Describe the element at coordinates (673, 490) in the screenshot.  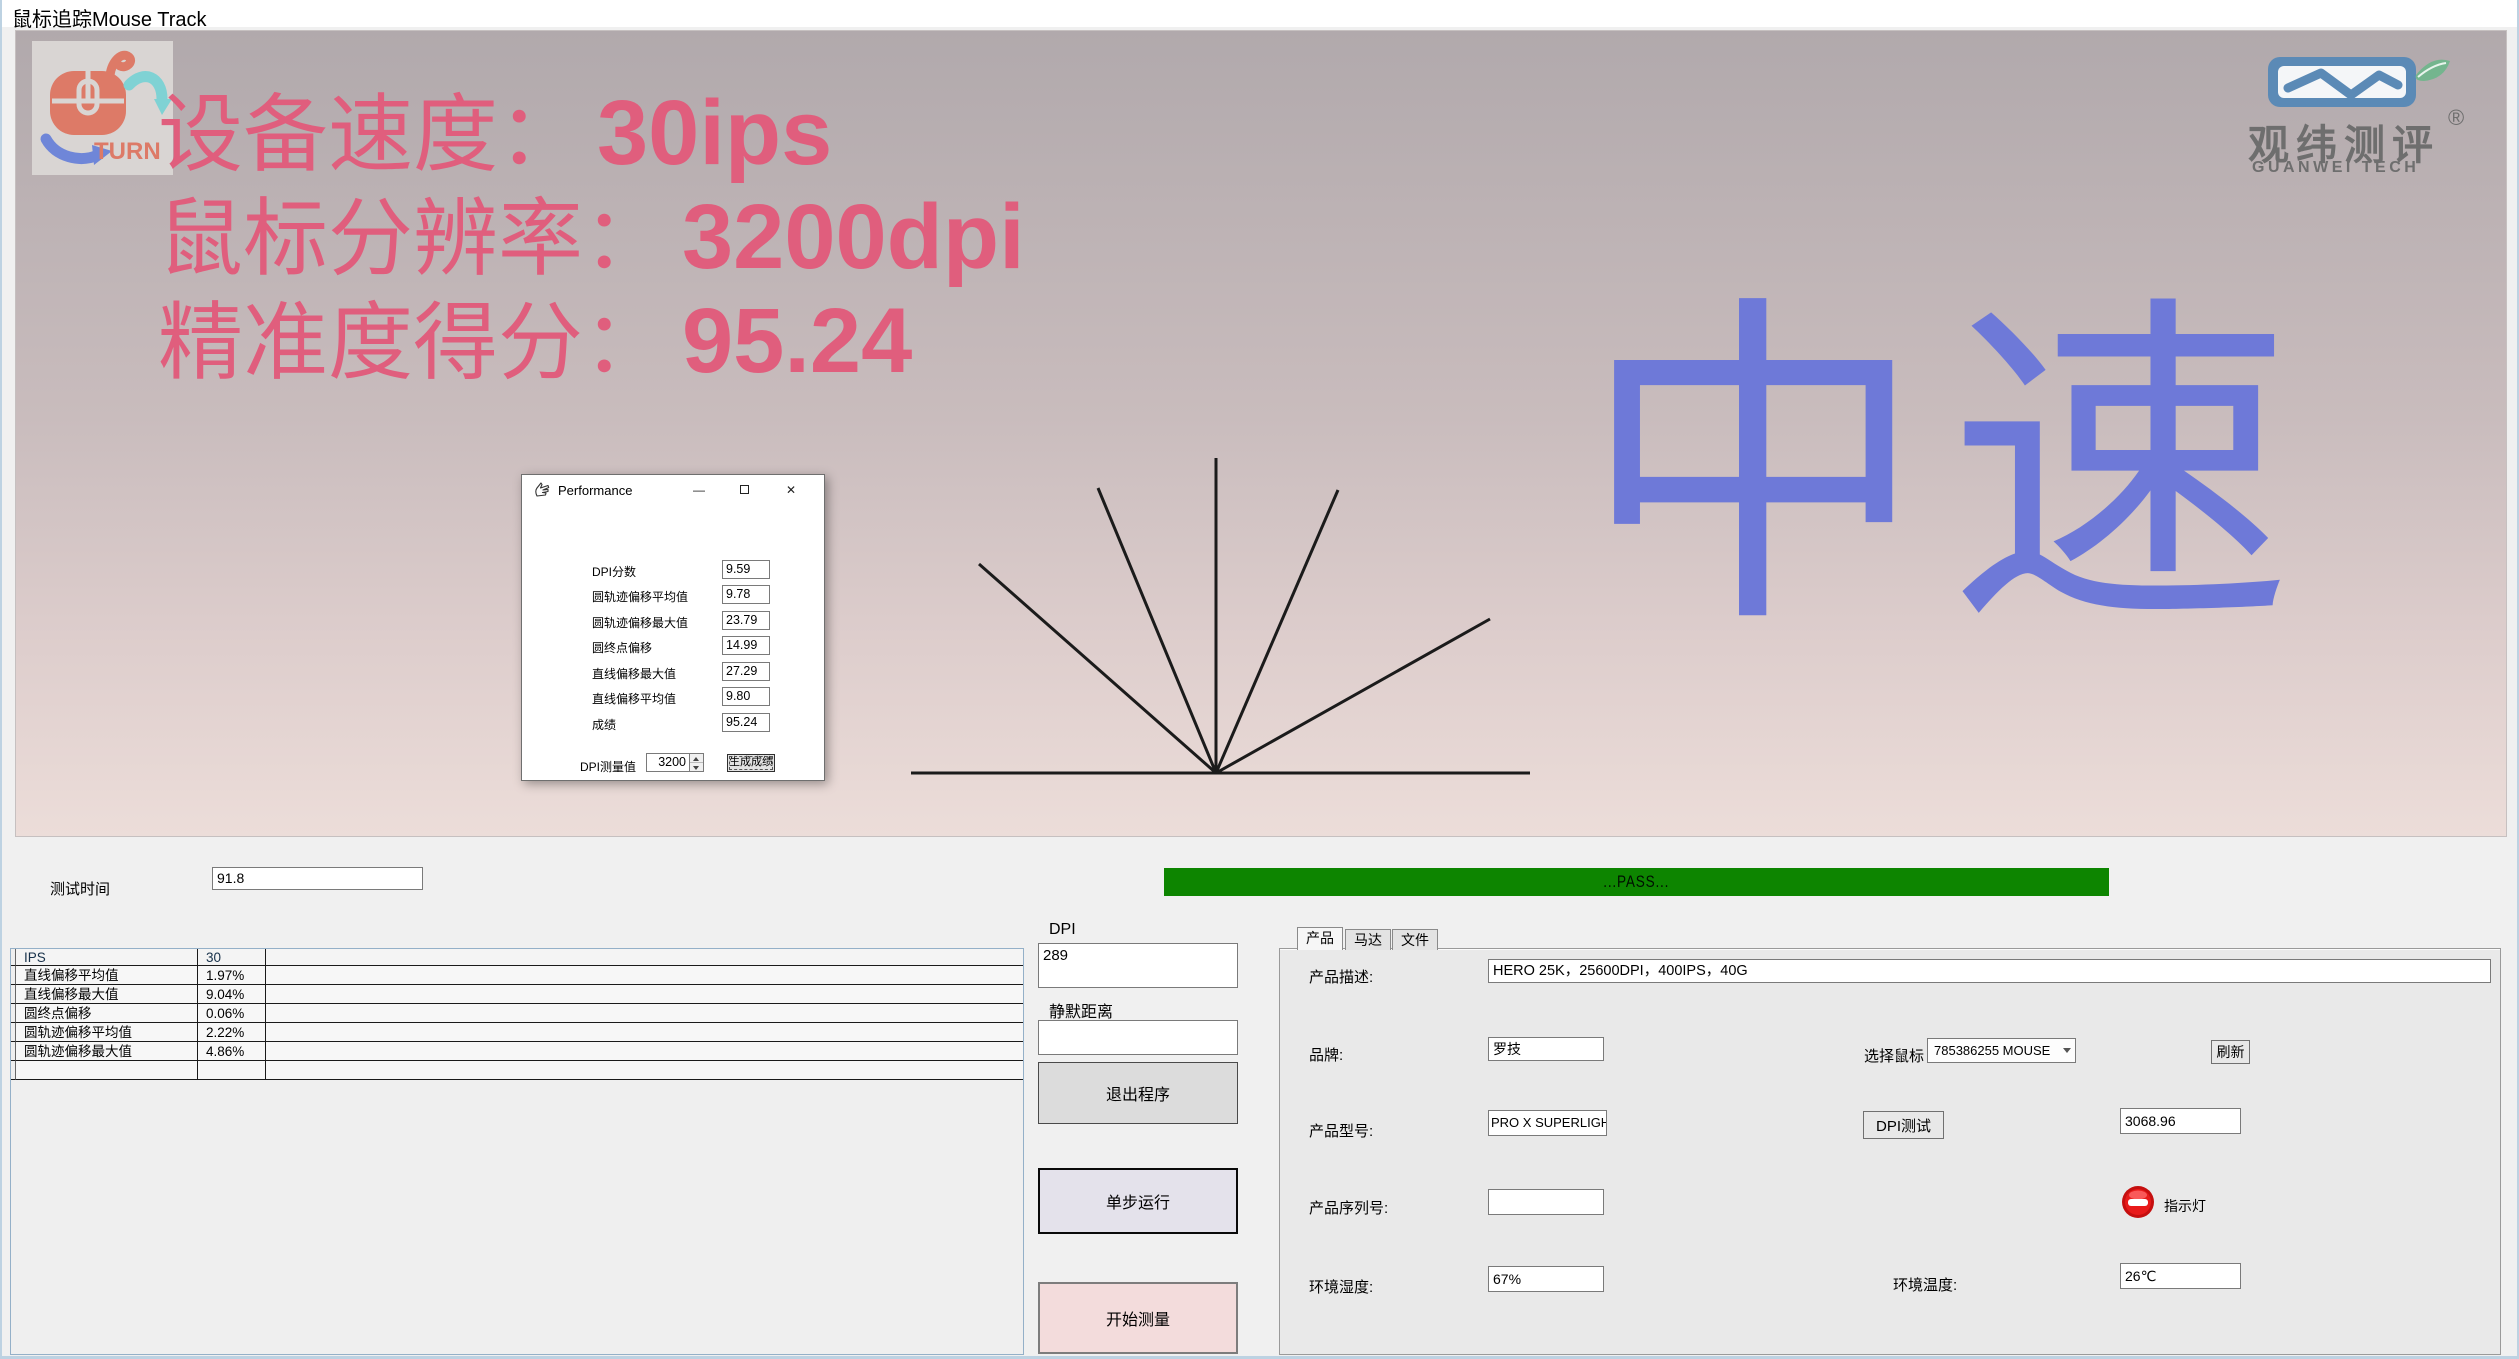
I see `performance-dialog-titlebar: Performance — ✕` at that location.